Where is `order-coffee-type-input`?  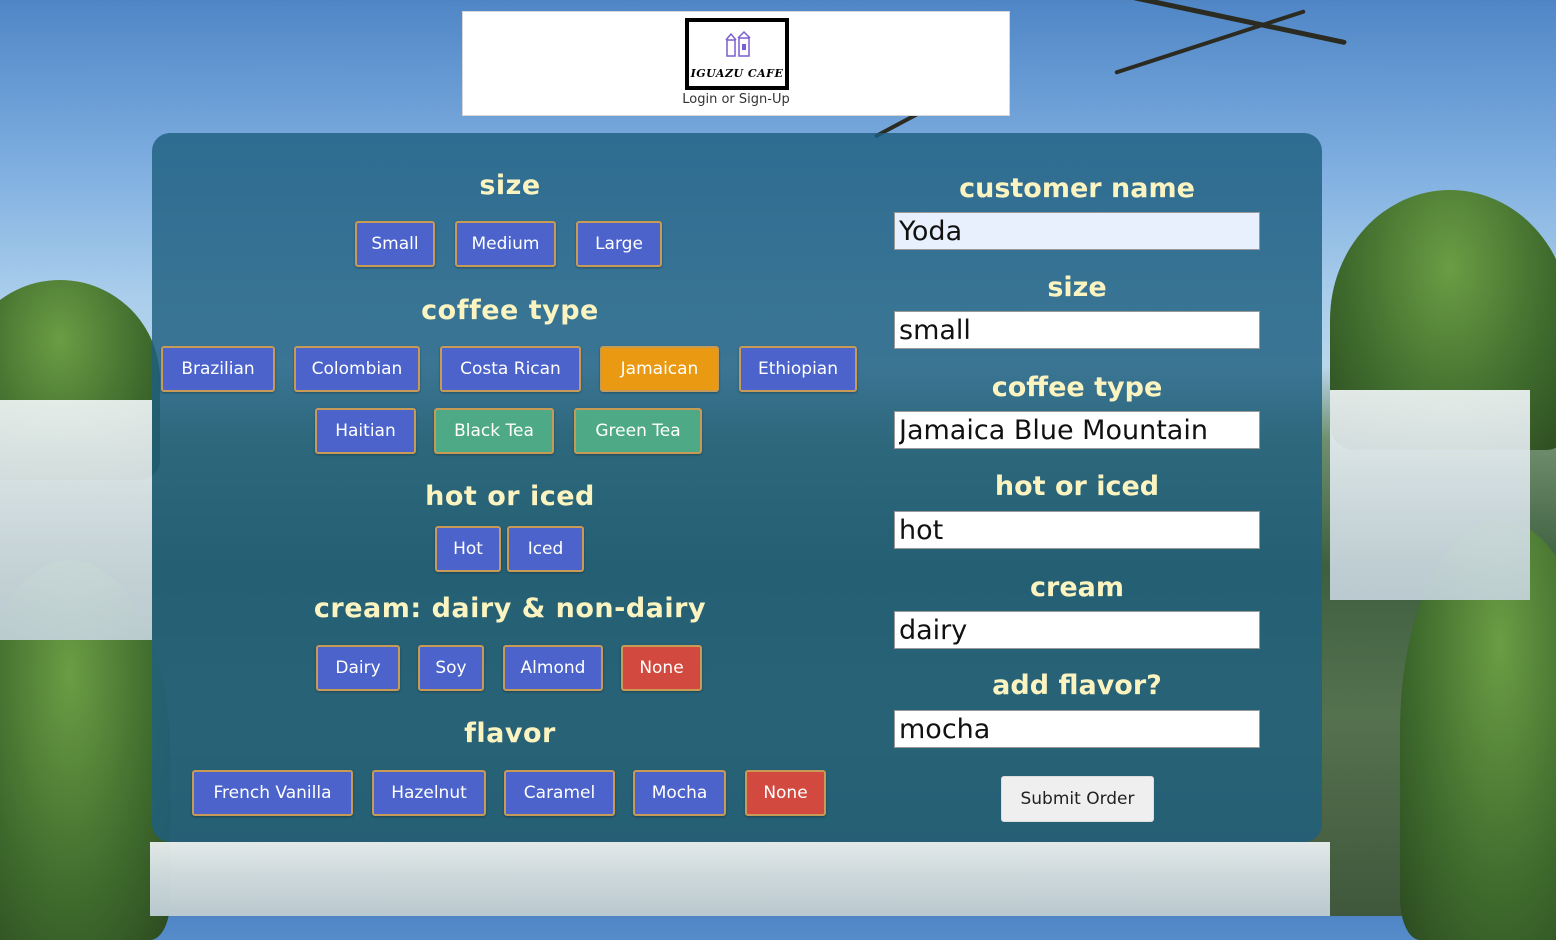 order-coffee-type-input is located at coordinates (1077, 430).